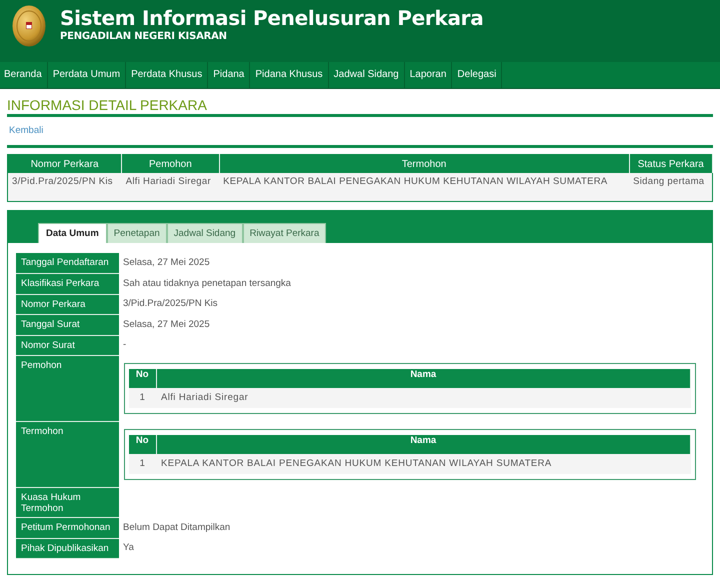  What do you see at coordinates (67, 503) in the screenshot?
I see `field-label: Kuasa Hukum Termohon` at bounding box center [67, 503].